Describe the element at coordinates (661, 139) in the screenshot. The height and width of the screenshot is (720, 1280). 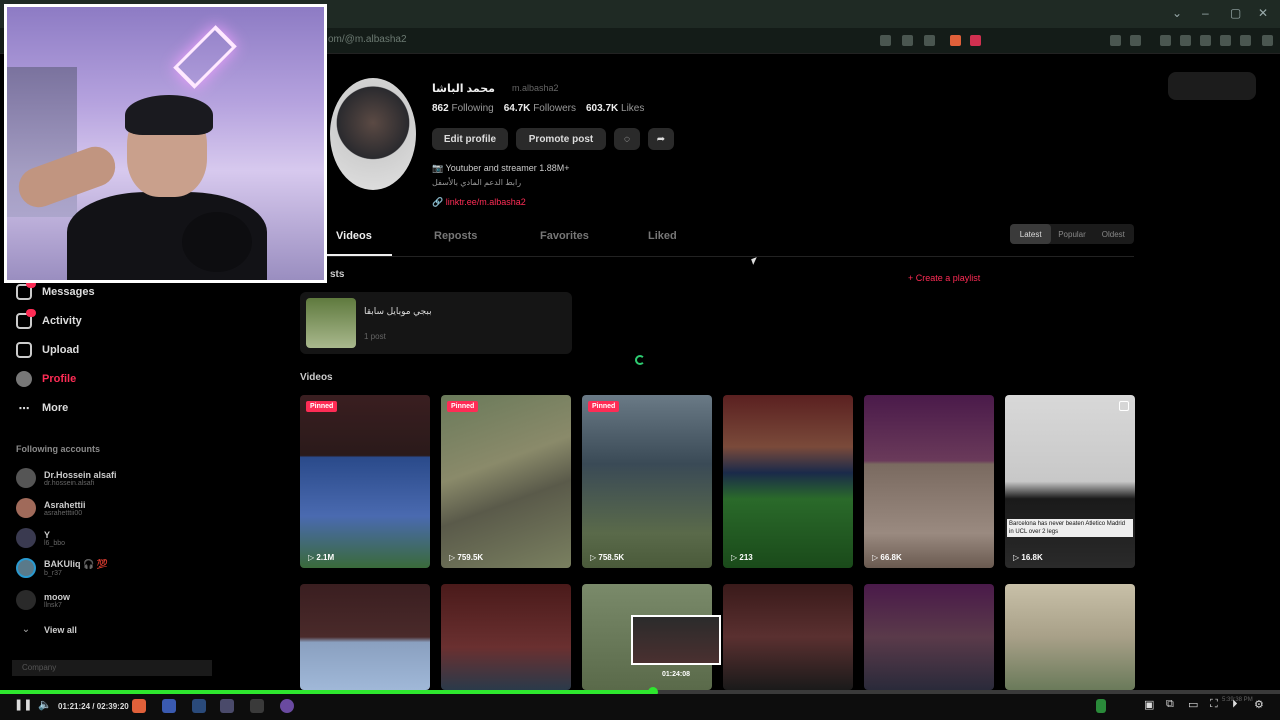
I see `share-icon: ➦` at that location.